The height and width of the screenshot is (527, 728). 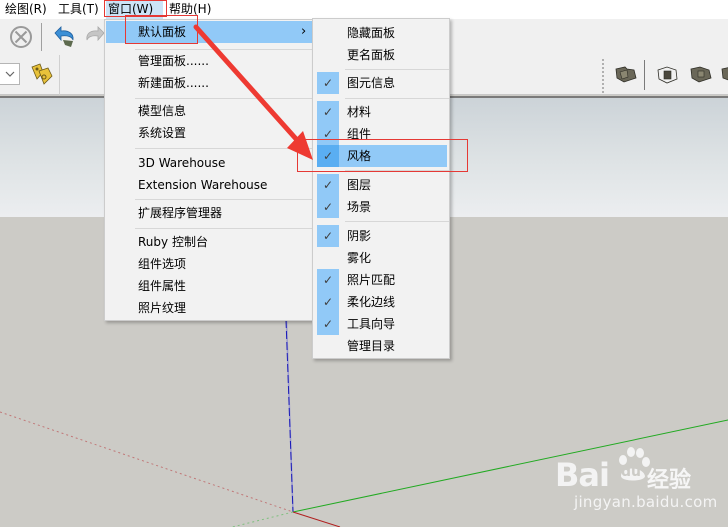 I want to click on submenu-item-materials: 材料, so click(x=359, y=112).